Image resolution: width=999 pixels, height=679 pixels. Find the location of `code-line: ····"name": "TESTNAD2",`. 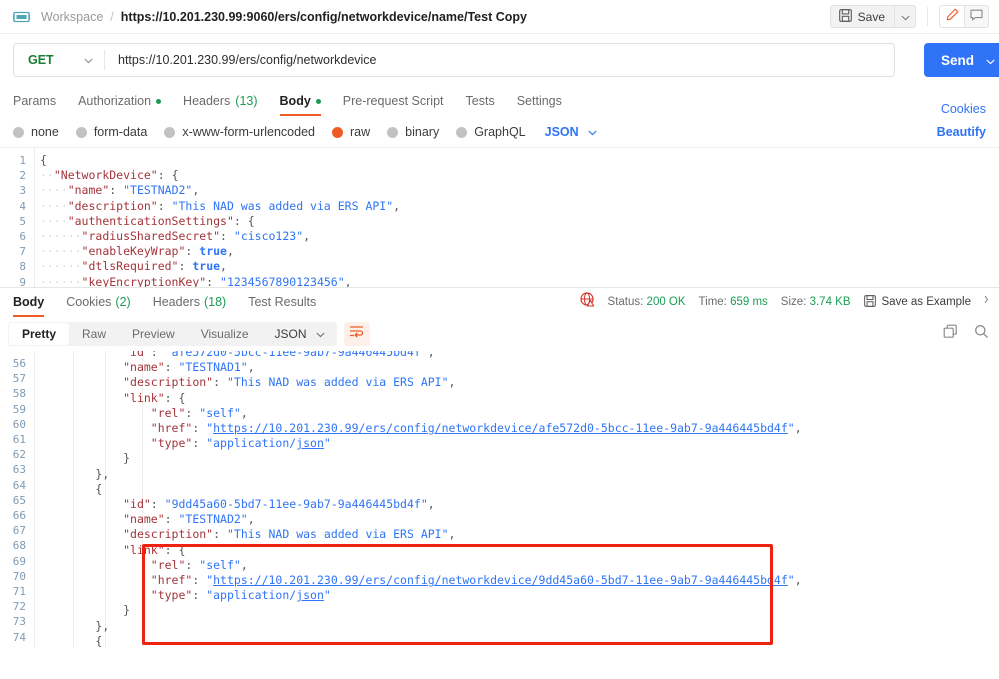

code-line: ····"name": "TESTNAD2", is located at coordinates (120, 190).